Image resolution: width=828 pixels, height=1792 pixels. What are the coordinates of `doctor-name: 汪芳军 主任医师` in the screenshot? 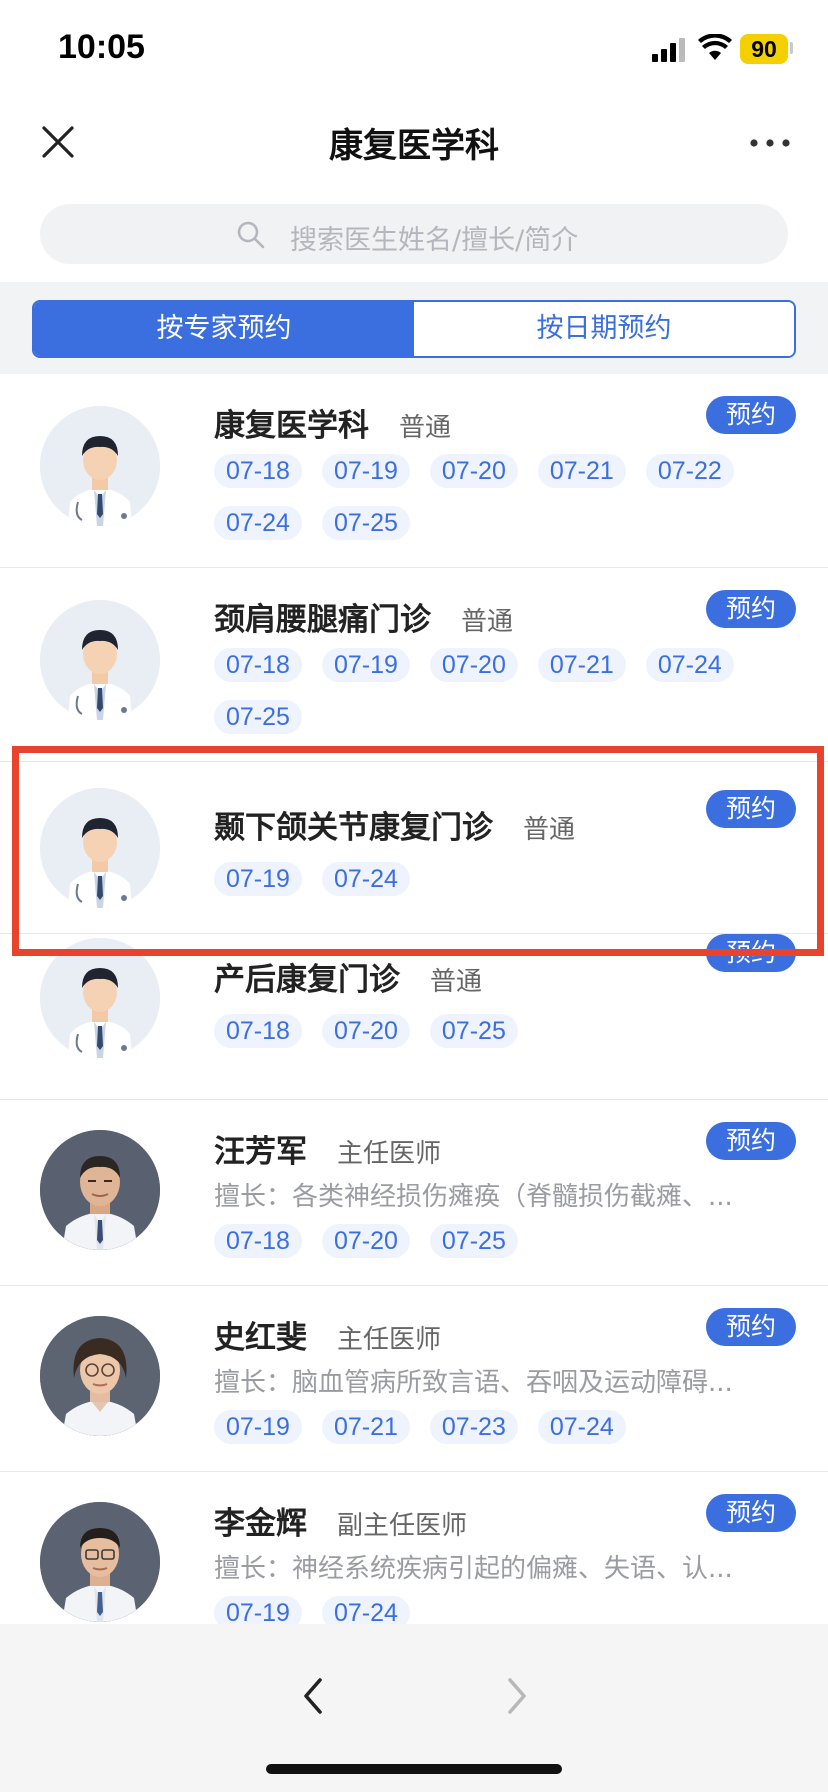 It's located at (327, 1148).